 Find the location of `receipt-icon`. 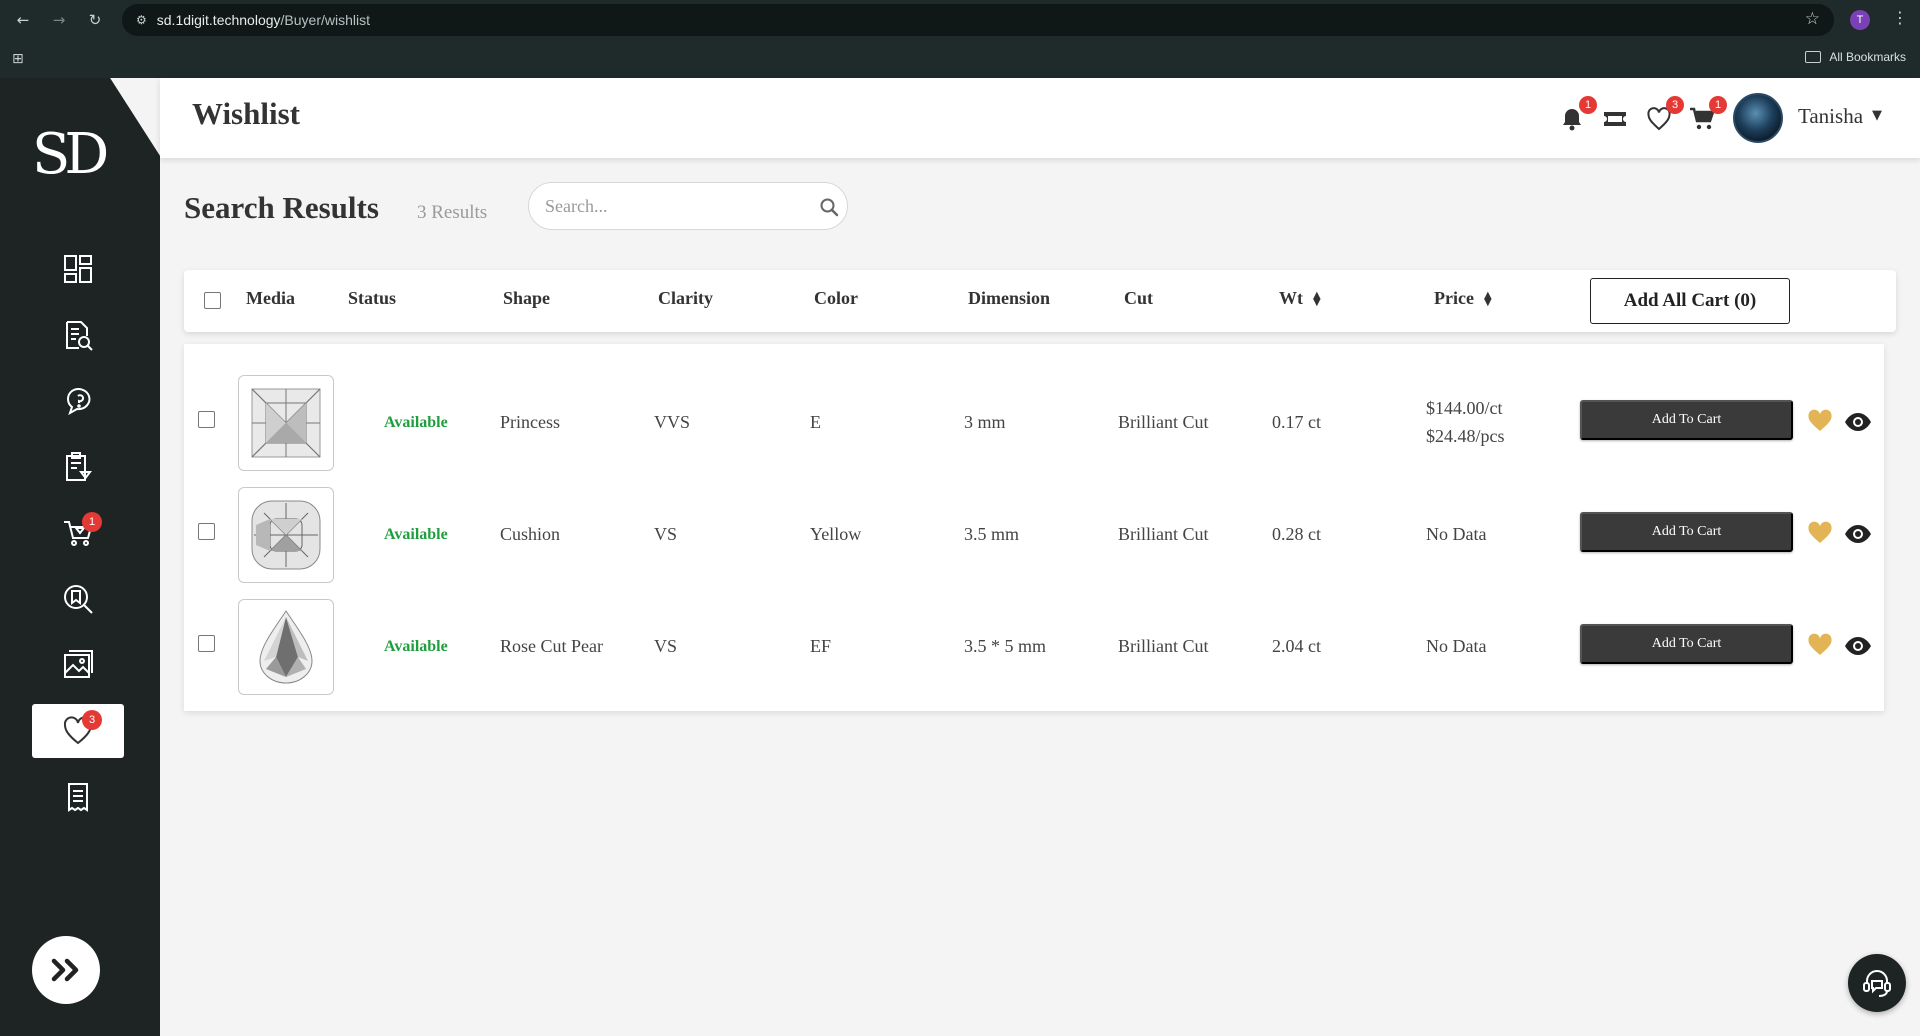

receipt-icon is located at coordinates (78, 797).